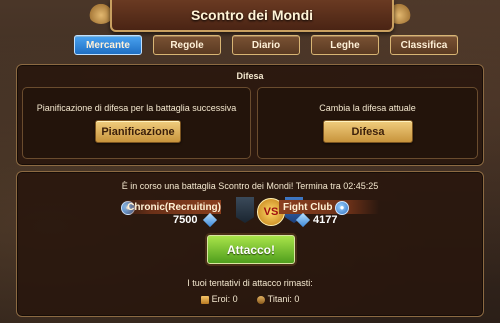  I want to click on tab-diario: Diario, so click(266, 45).